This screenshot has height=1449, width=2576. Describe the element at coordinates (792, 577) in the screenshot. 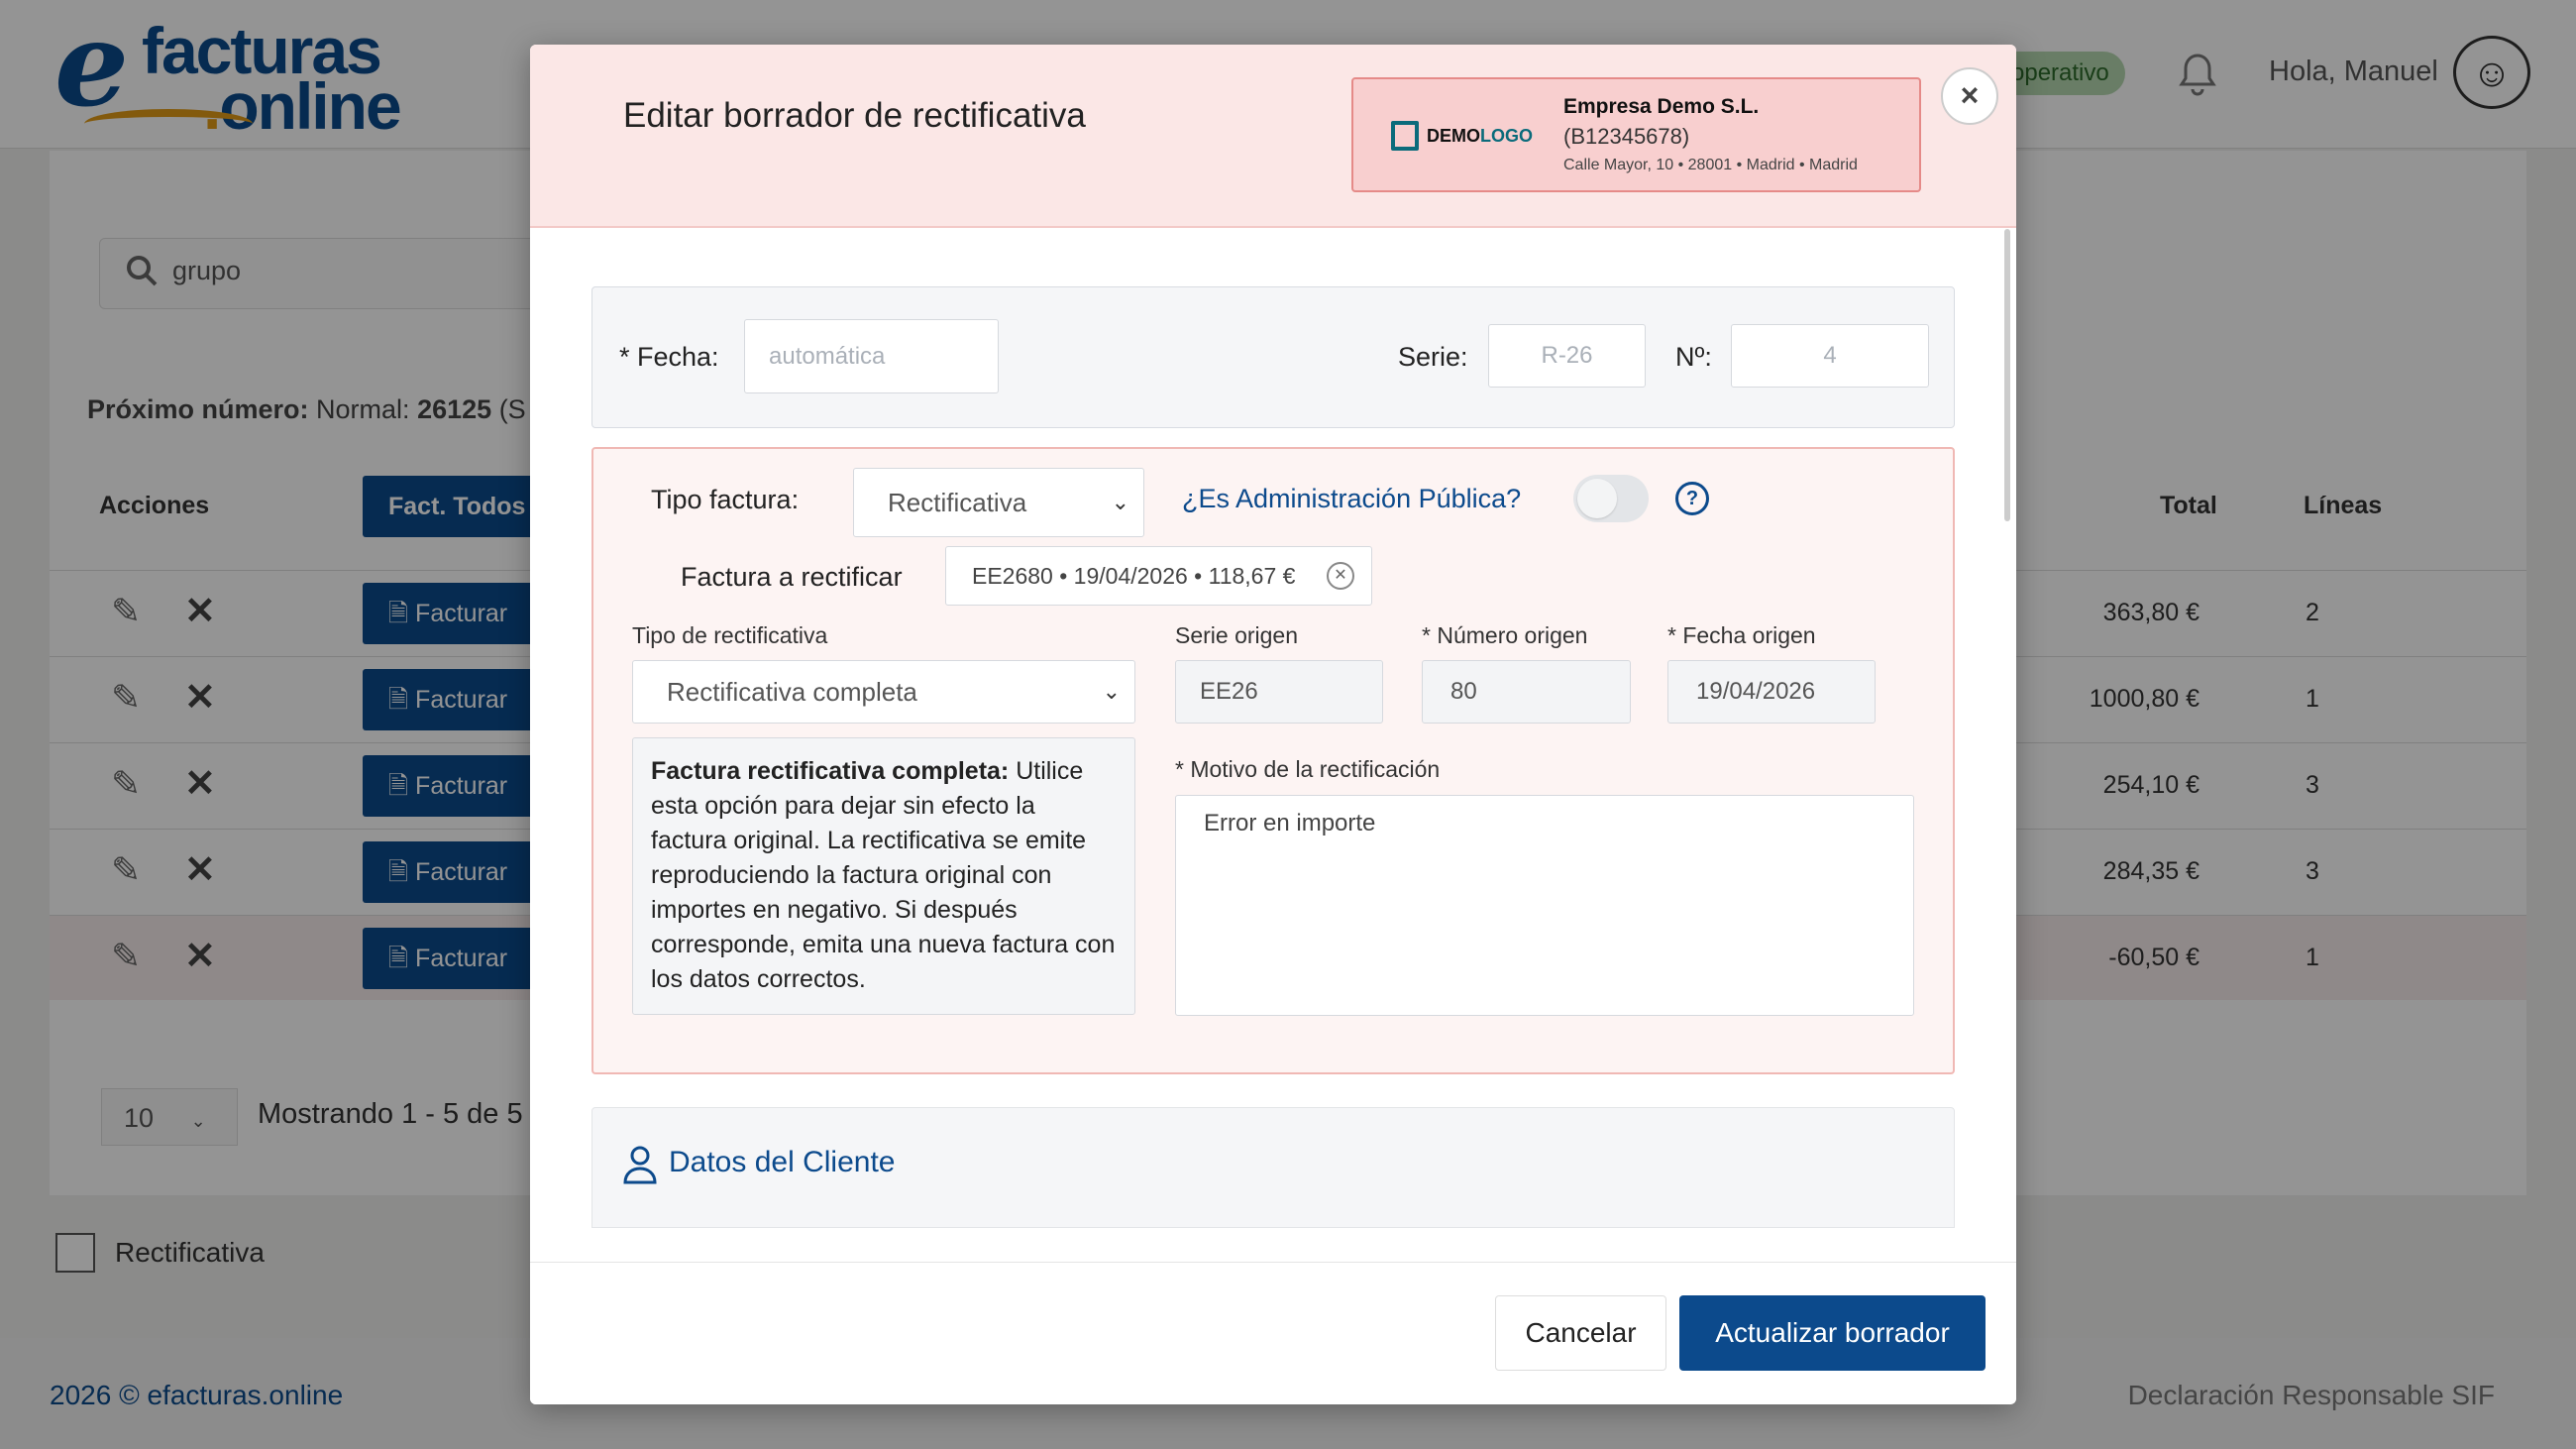

I see `factura-rectificar-label: Factura a rectificar` at that location.